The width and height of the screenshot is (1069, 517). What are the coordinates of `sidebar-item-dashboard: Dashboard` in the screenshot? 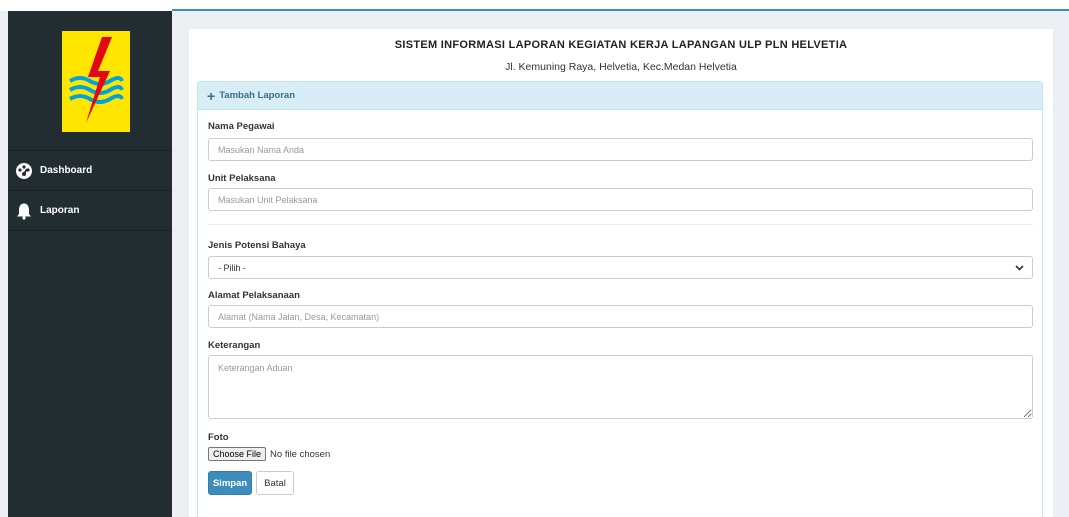 It's located at (90, 171).